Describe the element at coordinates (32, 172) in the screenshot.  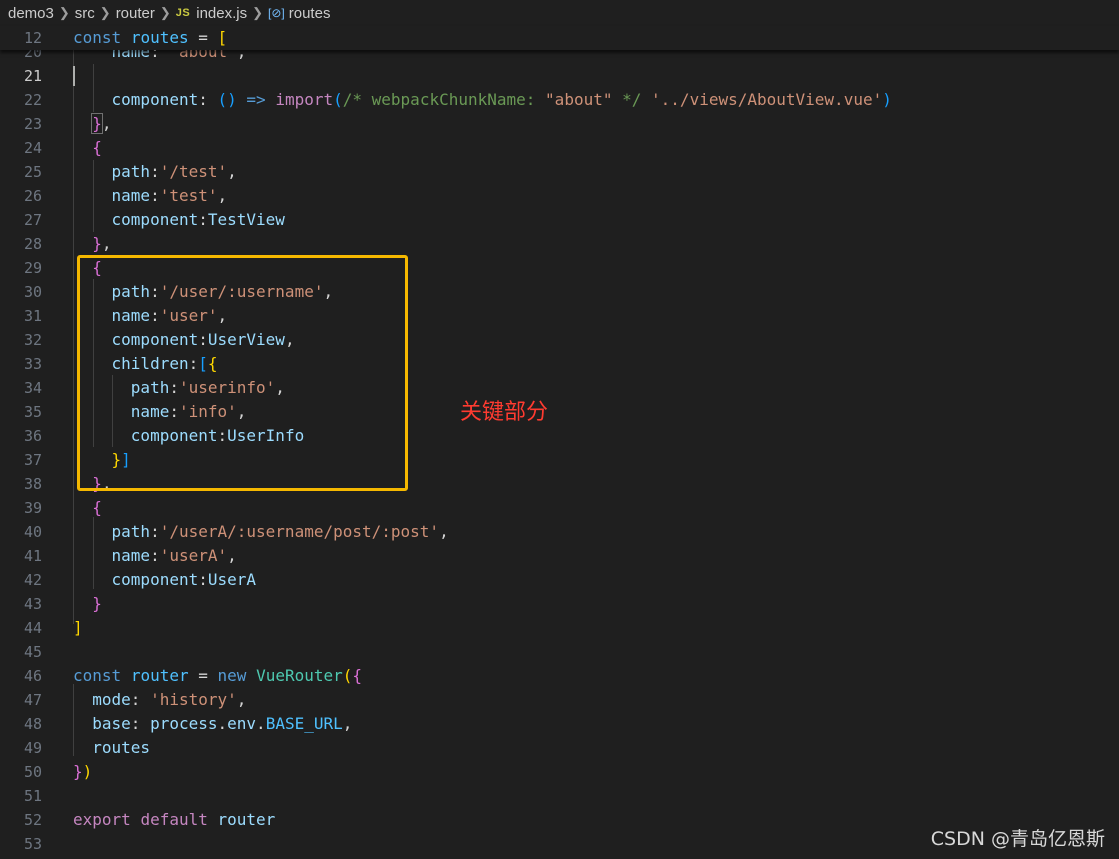
I see `line-number: 25` at that location.